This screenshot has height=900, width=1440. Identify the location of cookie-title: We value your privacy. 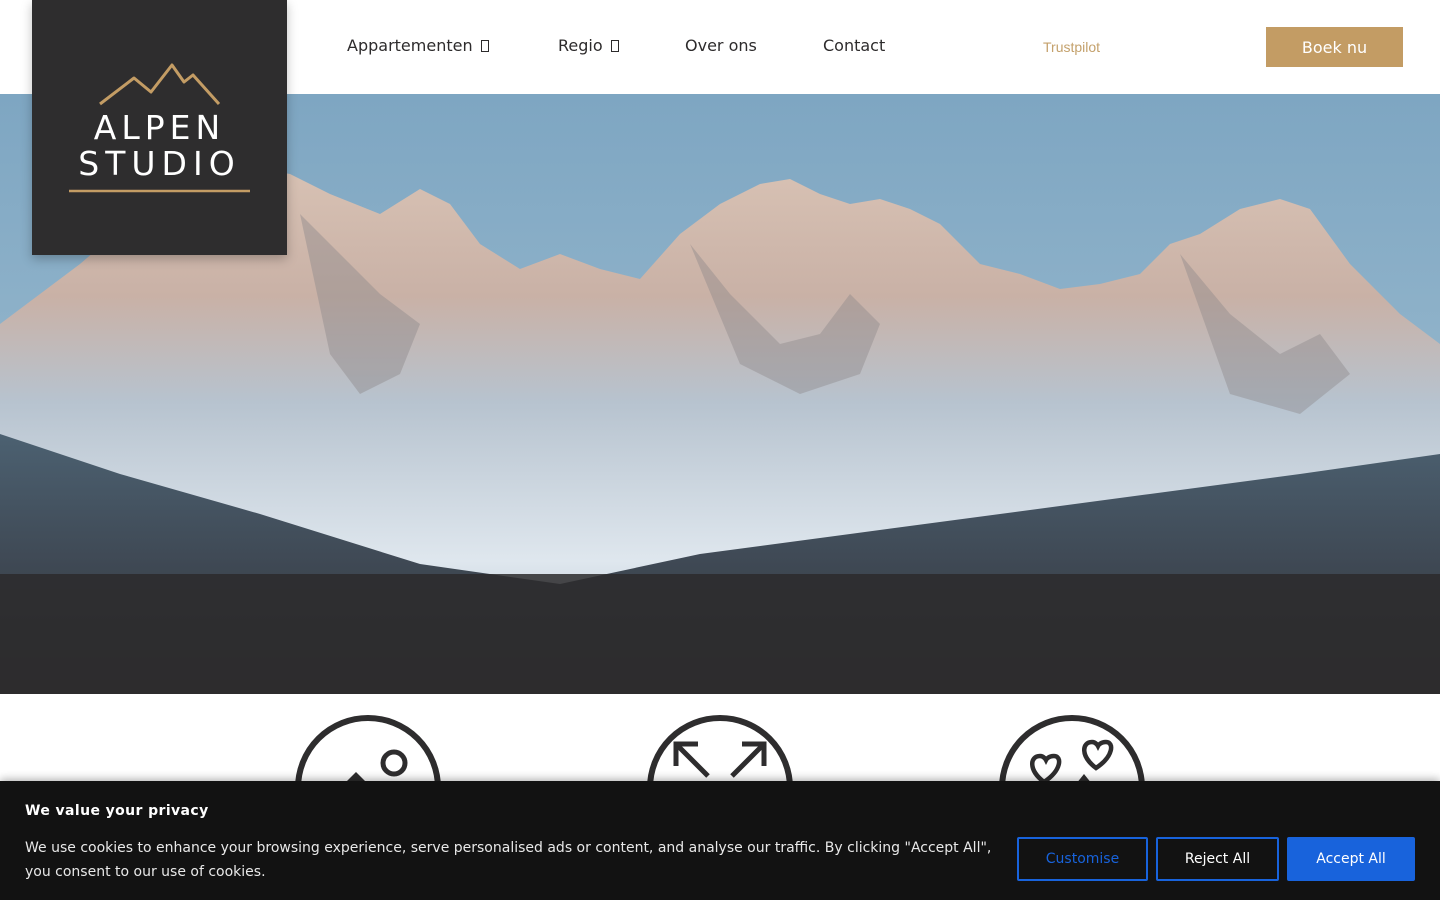
(117, 811).